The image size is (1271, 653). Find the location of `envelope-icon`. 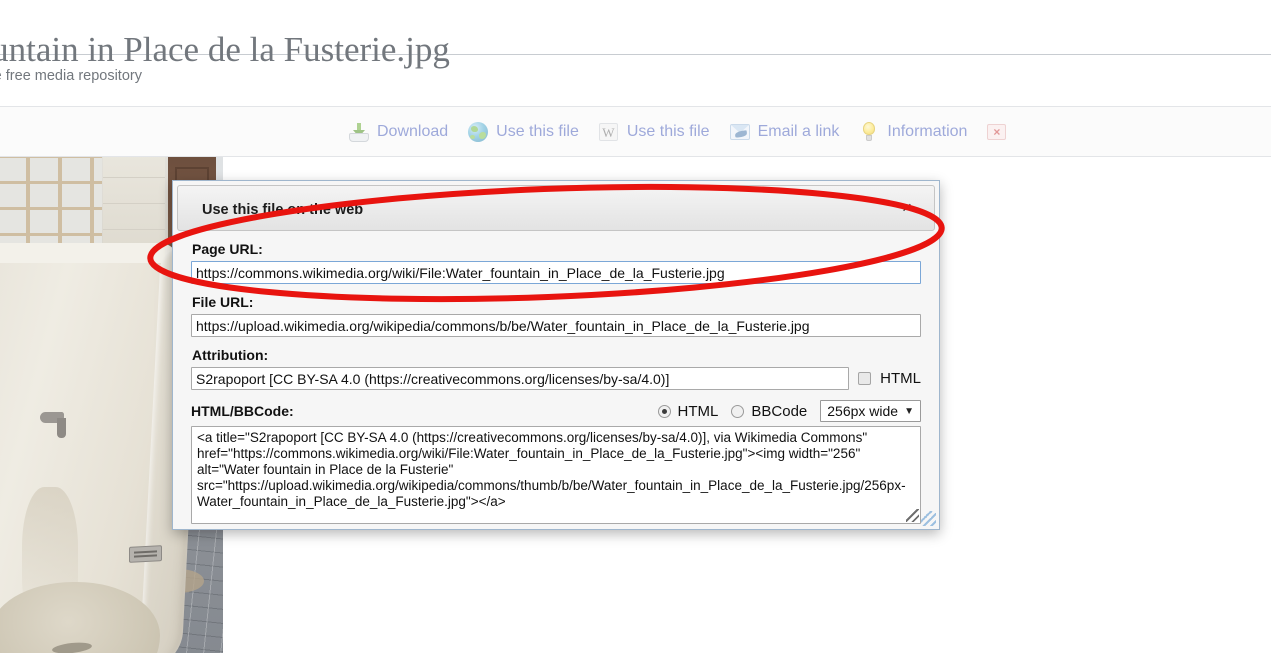

envelope-icon is located at coordinates (740, 132).